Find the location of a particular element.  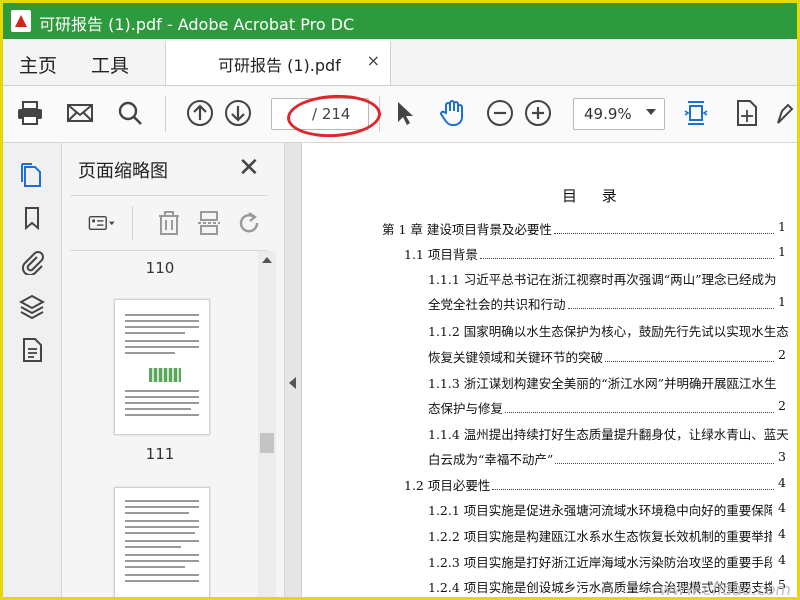

bookmark-icon is located at coordinates (32, 219).